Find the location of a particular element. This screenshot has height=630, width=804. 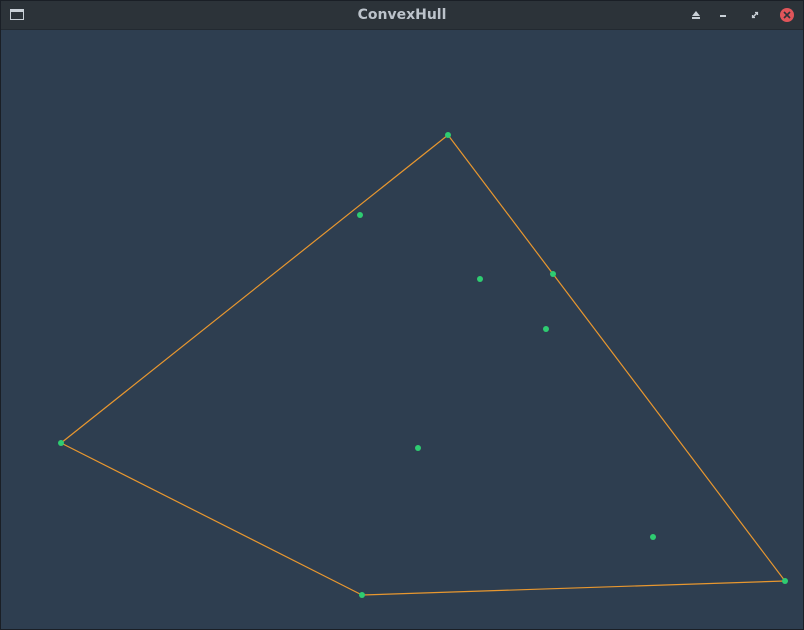

window-title: ConvexHull is located at coordinates (402, 15).